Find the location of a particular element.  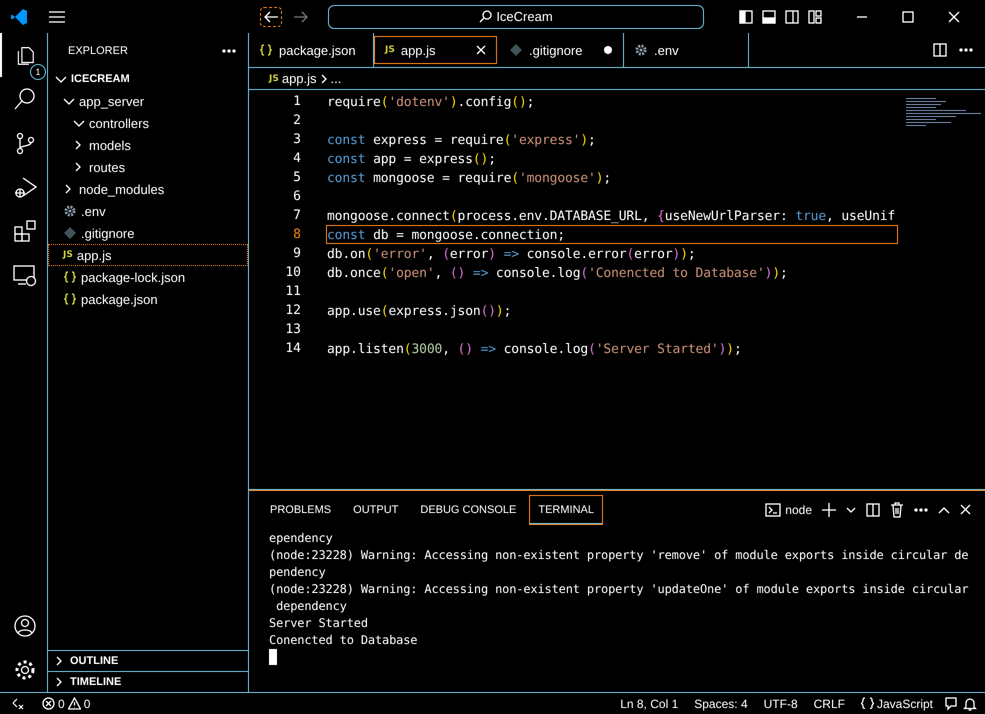

add-terminal-icon is located at coordinates (829, 509).